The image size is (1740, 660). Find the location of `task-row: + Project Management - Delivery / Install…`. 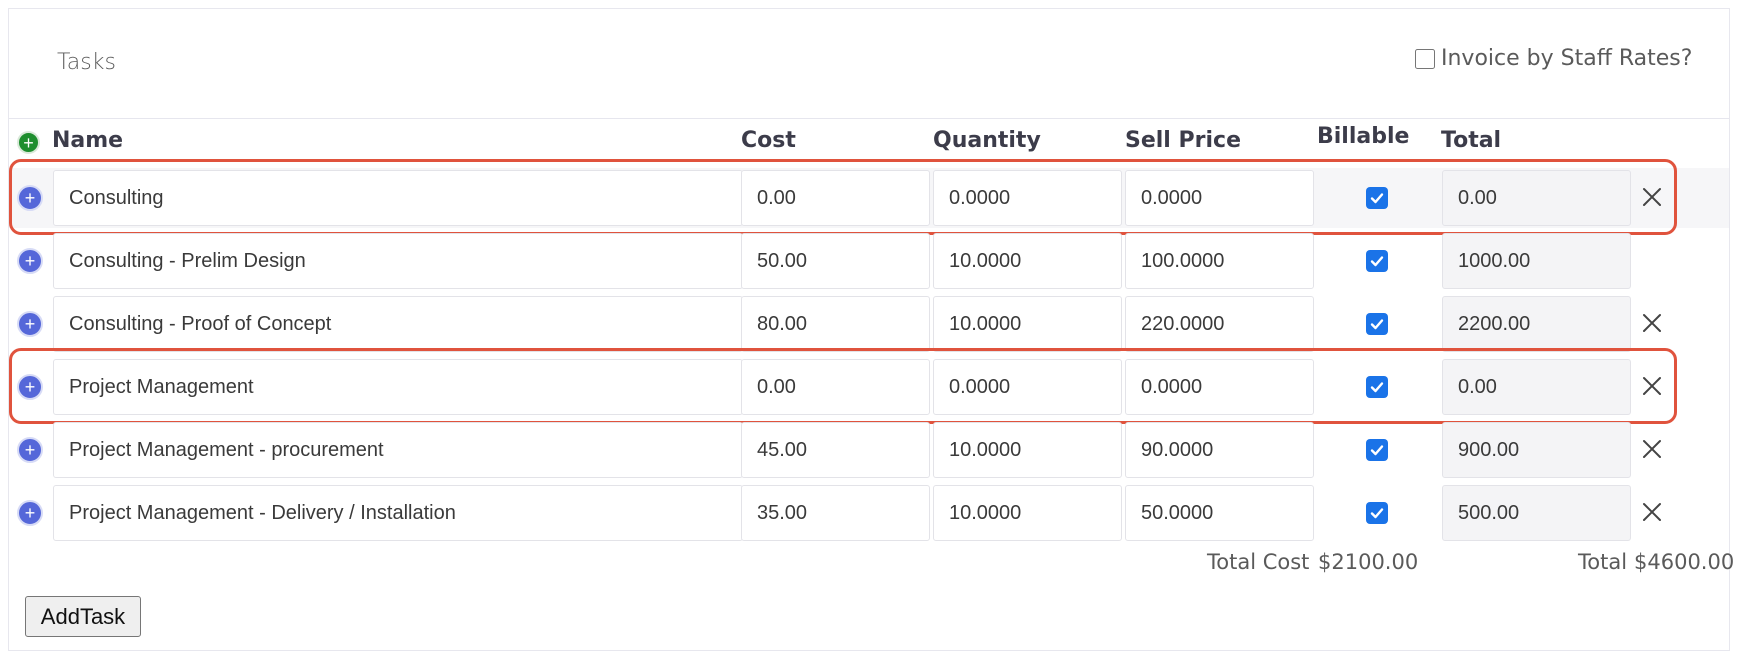

task-row: + Project Management - Delivery / Install… is located at coordinates (869, 513).